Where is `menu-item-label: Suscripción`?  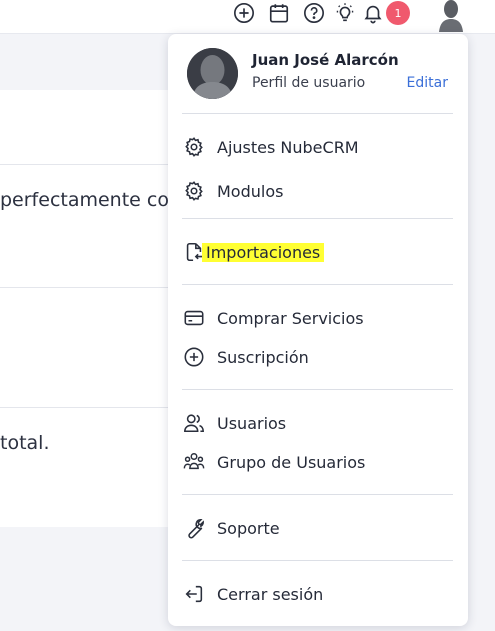
menu-item-label: Suscripción is located at coordinates (263, 357).